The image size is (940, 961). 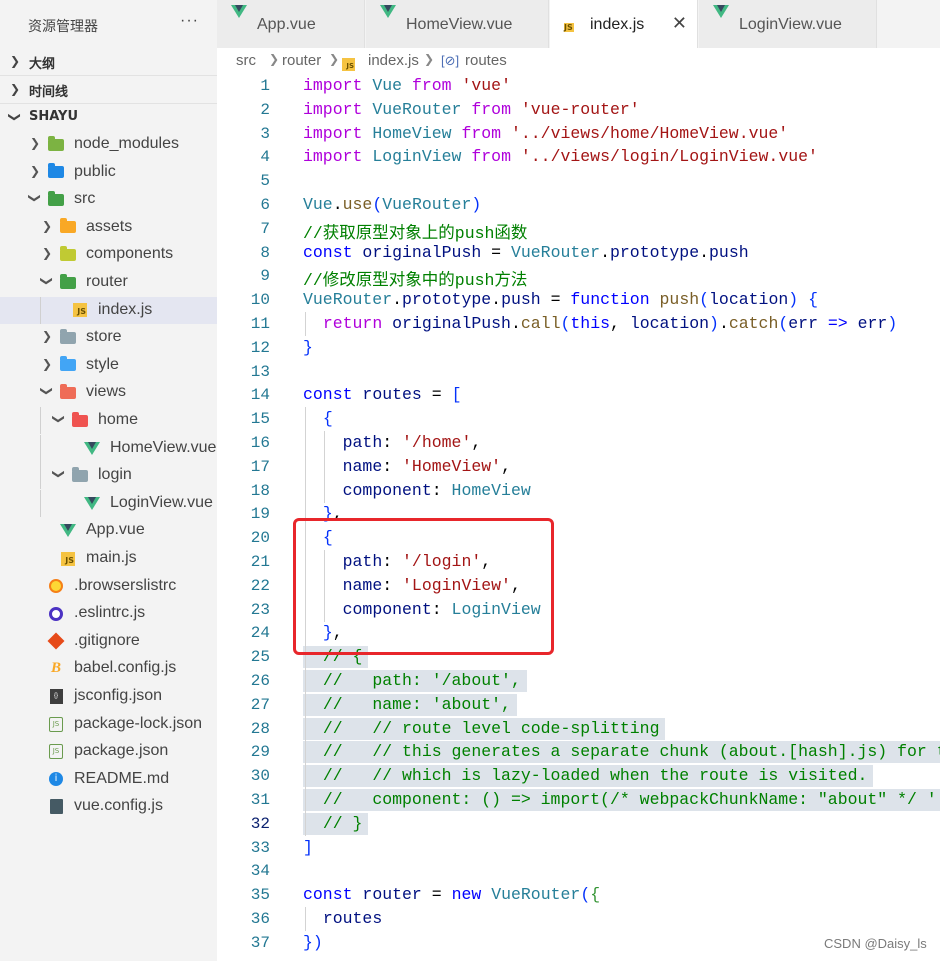 What do you see at coordinates (578, 490) in the screenshot?
I see `code-line: 18 component: HomeView` at bounding box center [578, 490].